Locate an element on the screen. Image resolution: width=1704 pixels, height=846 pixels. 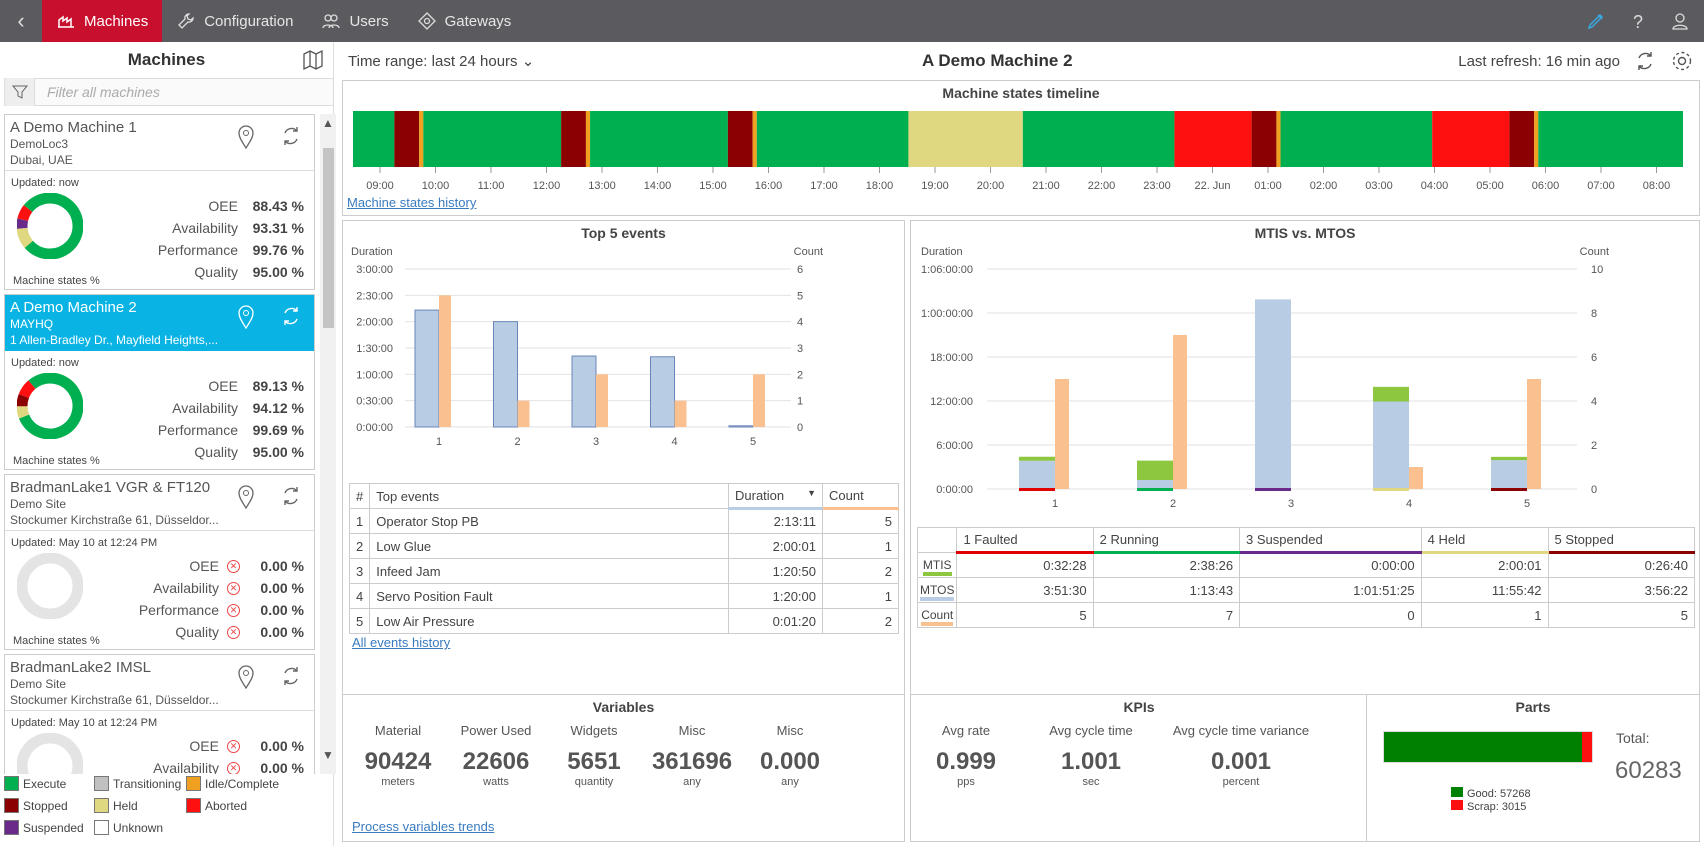
tab-users: Users is located at coordinates (354, 21).